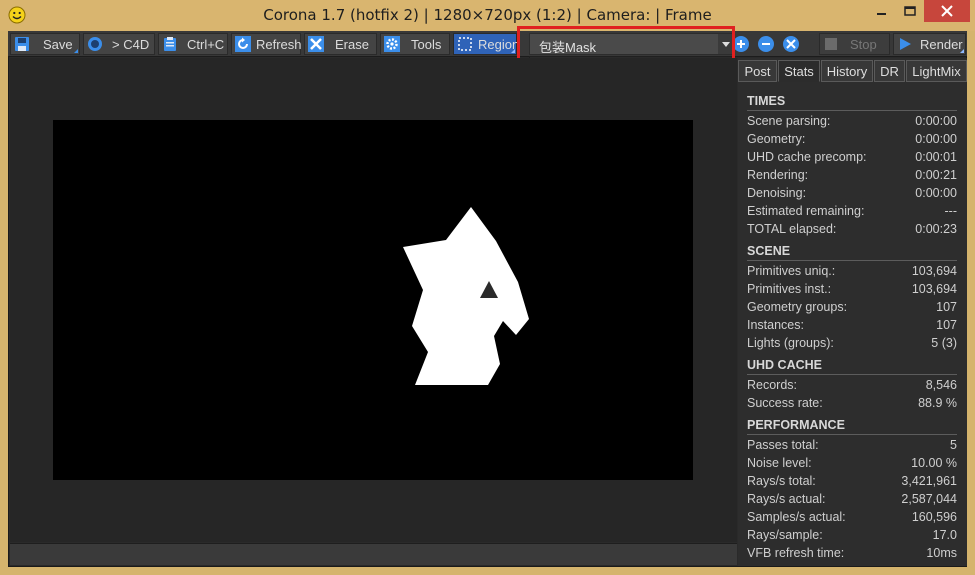  I want to click on save-label: Save, so click(58, 44).